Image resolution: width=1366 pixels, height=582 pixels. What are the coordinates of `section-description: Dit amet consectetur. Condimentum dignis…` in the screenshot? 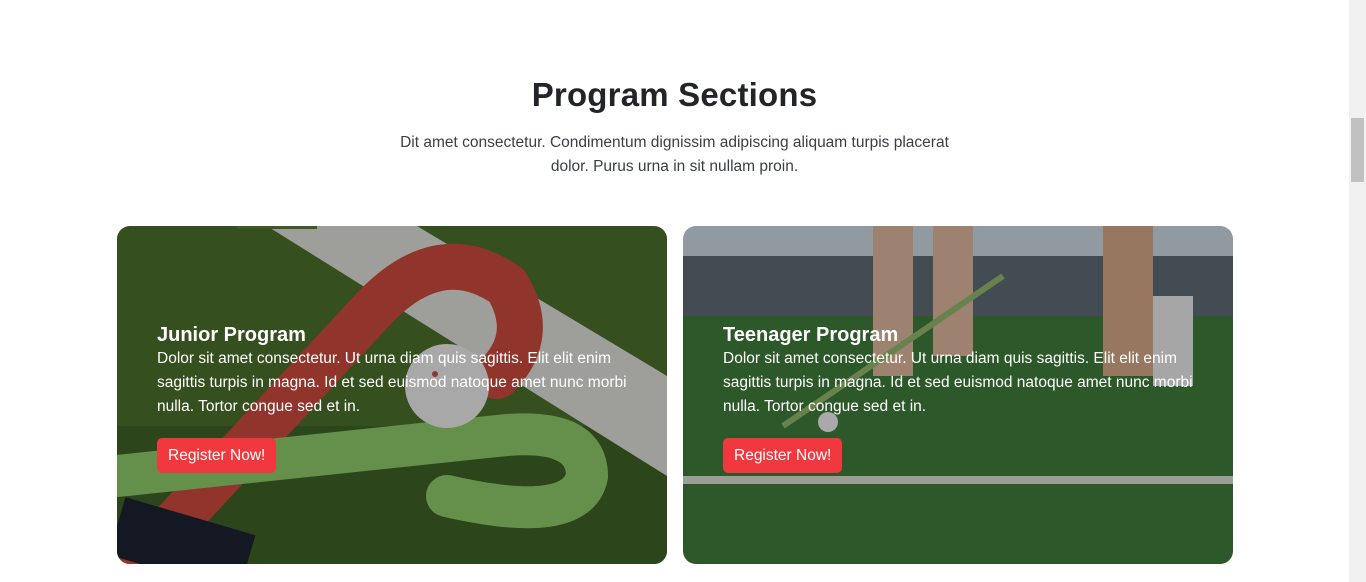 It's located at (674, 154).